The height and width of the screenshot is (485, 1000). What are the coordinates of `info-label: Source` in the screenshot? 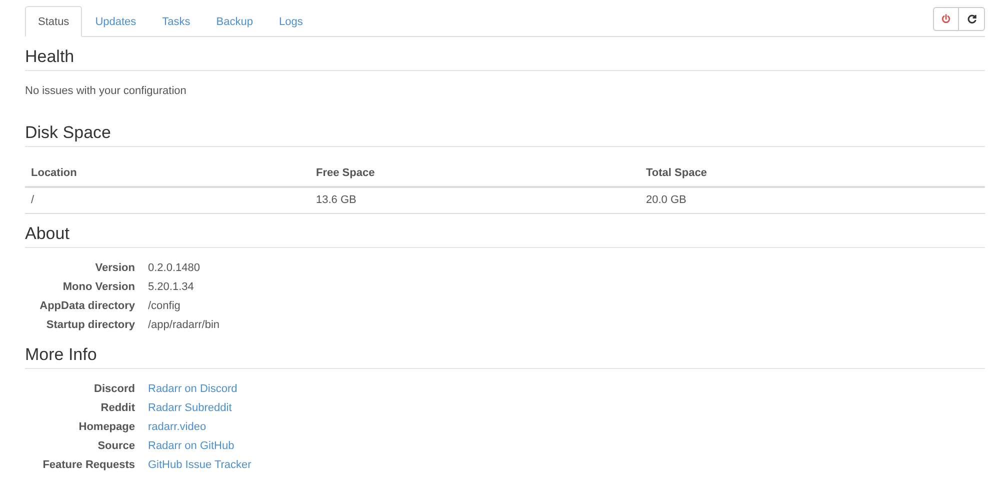 It's located at (116, 446).